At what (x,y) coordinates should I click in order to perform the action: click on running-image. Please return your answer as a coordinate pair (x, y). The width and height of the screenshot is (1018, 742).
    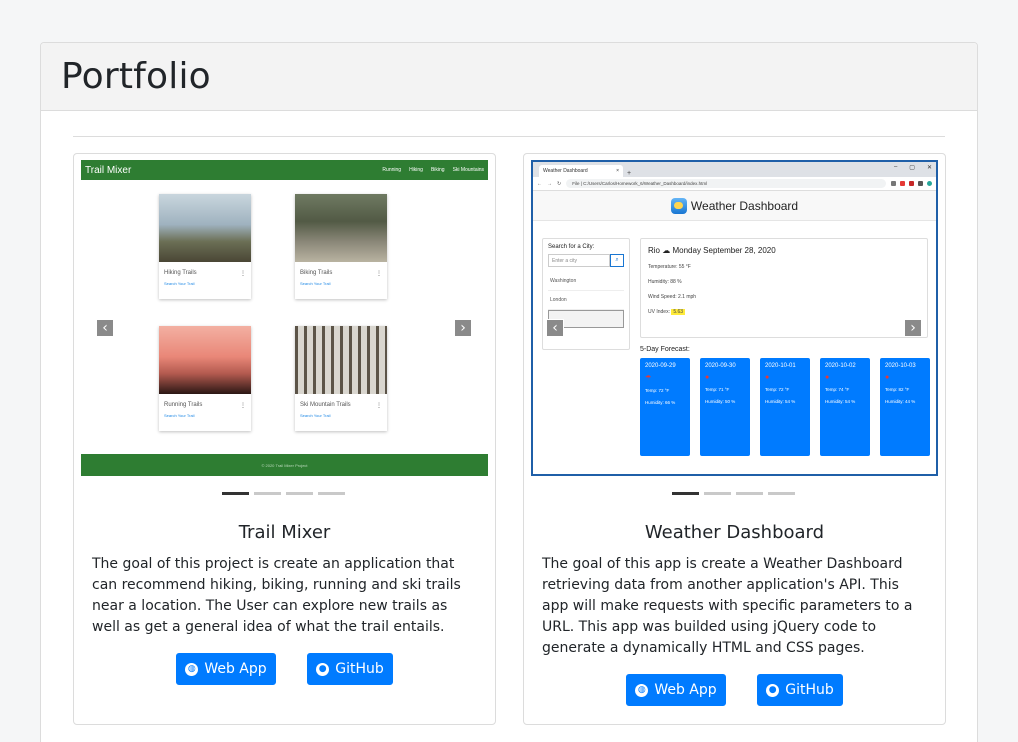
    Looking at the image, I should click on (205, 360).